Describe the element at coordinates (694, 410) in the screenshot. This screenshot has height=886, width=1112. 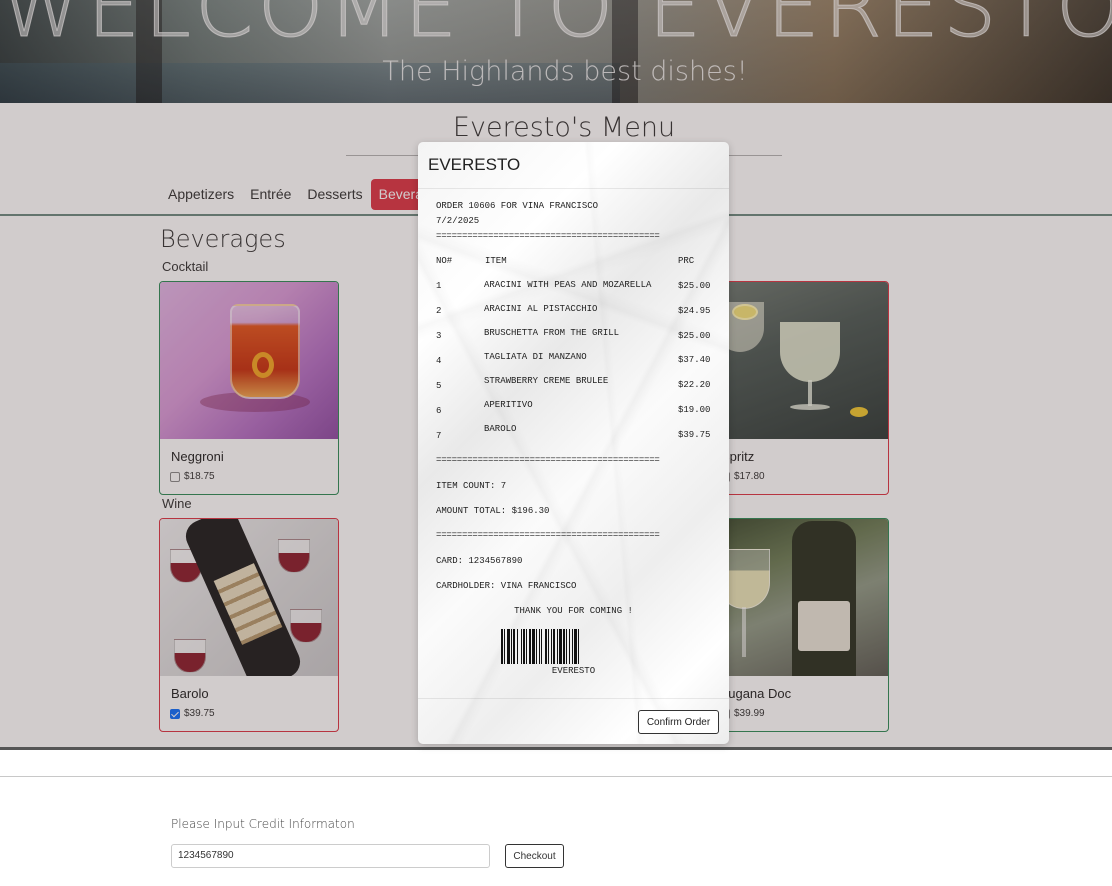
I see `receipt-item-price: $19.00` at that location.